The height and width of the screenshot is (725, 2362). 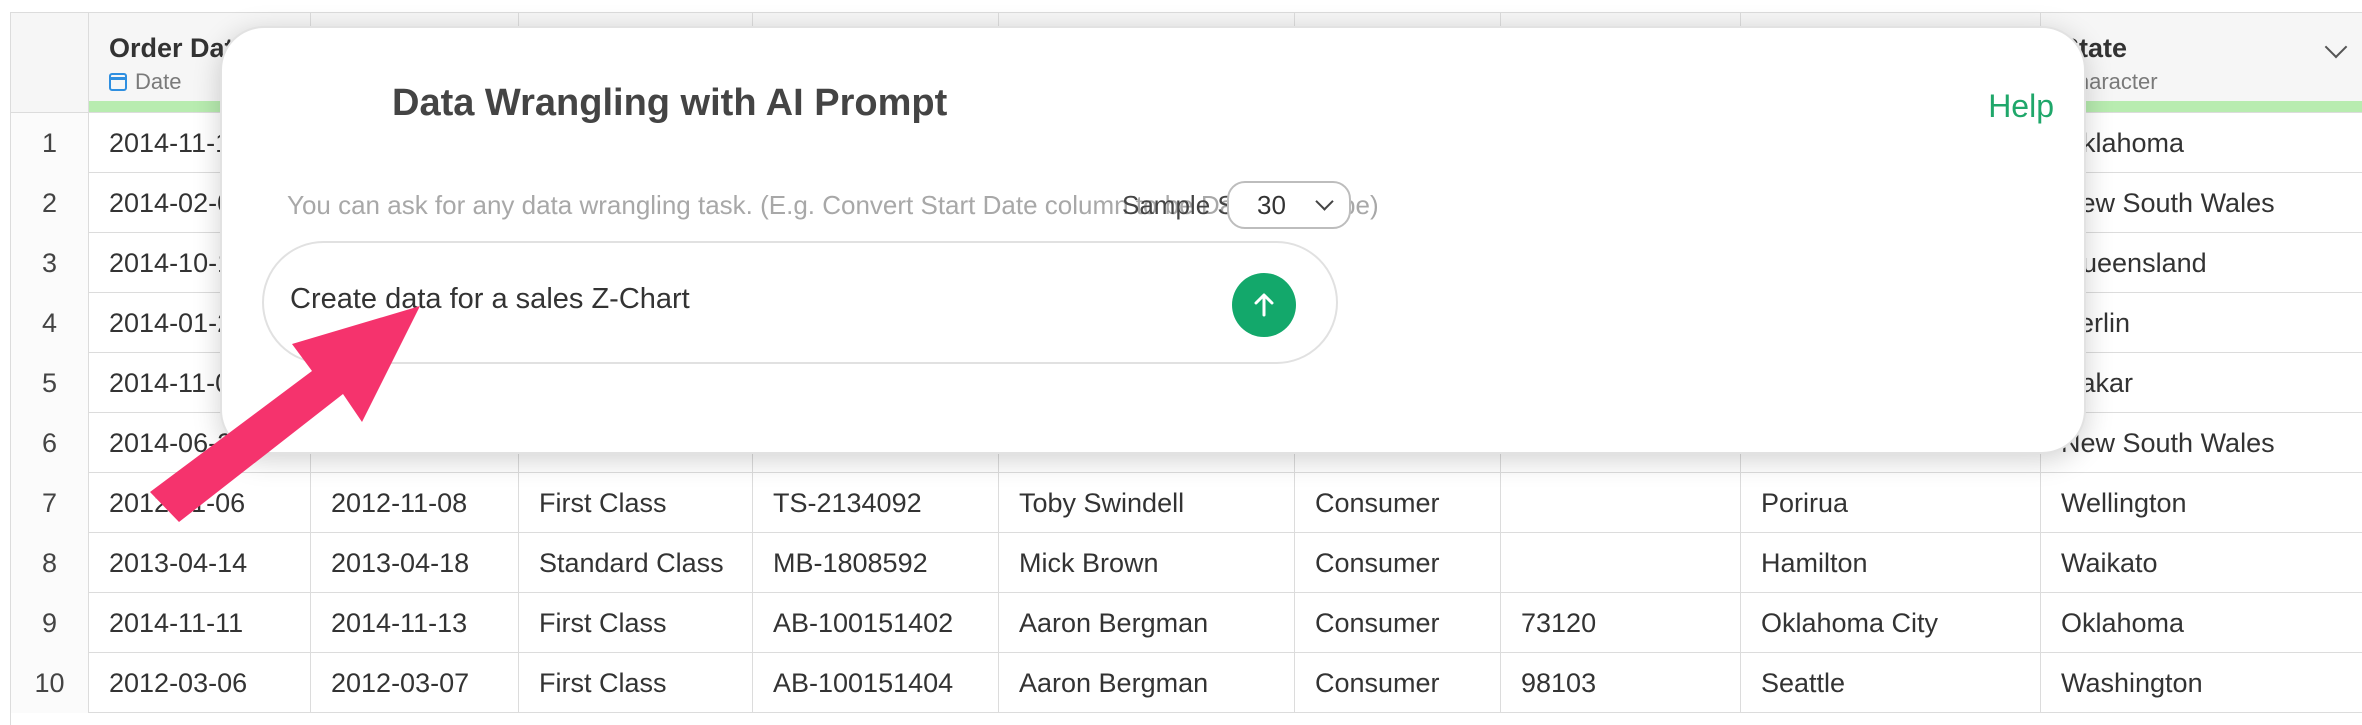 I want to click on table-cell: Wellington, so click(x=2201, y=503).